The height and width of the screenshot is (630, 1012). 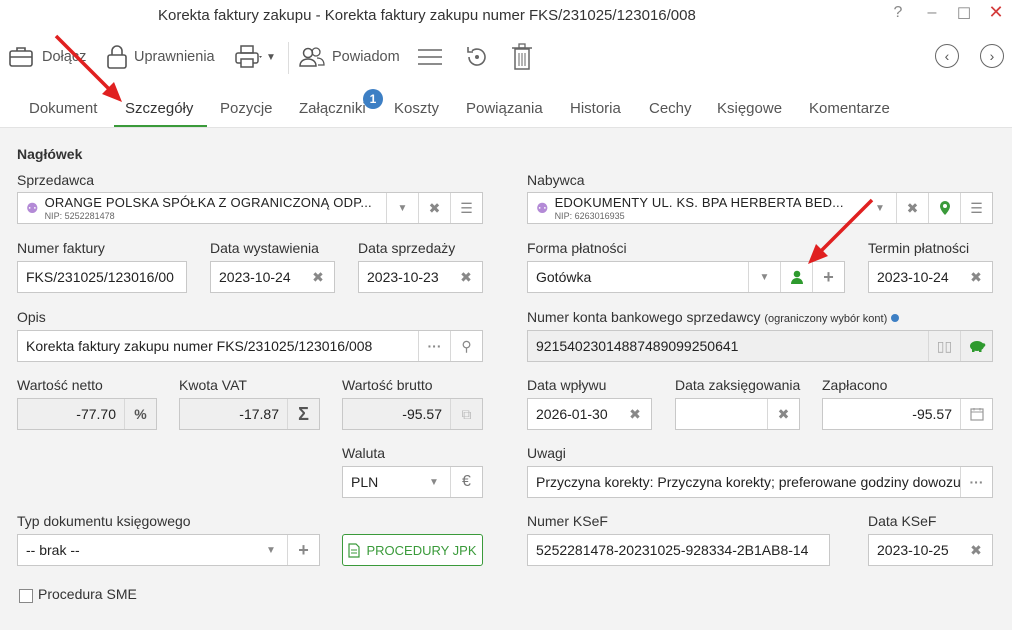 What do you see at coordinates (944, 346) in the screenshot?
I see `bank-book-button: ▯▯` at bounding box center [944, 346].